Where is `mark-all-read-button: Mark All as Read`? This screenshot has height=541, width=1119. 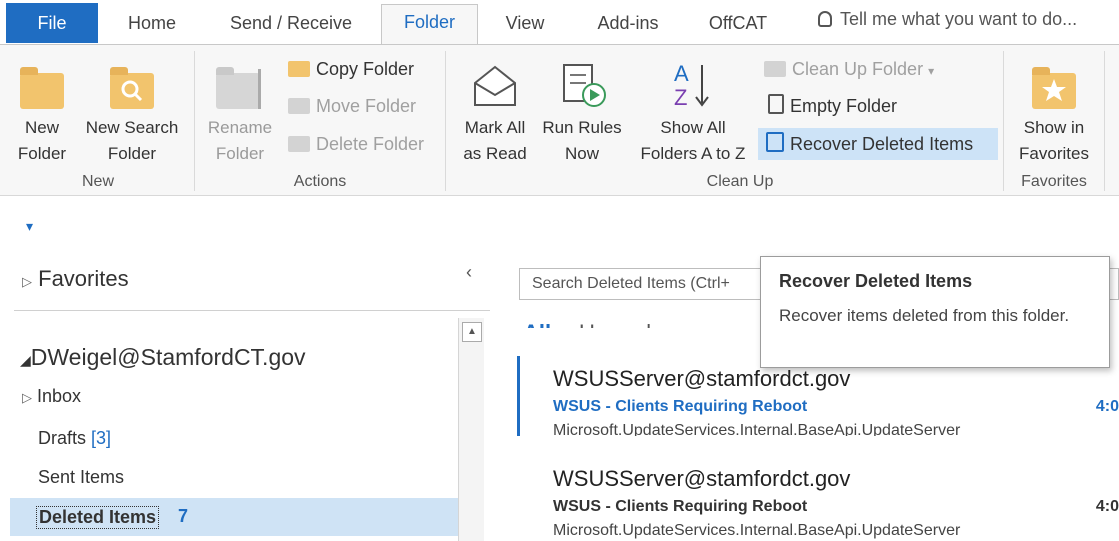 mark-all-read-button: Mark All as Read is located at coordinates (495, 113).